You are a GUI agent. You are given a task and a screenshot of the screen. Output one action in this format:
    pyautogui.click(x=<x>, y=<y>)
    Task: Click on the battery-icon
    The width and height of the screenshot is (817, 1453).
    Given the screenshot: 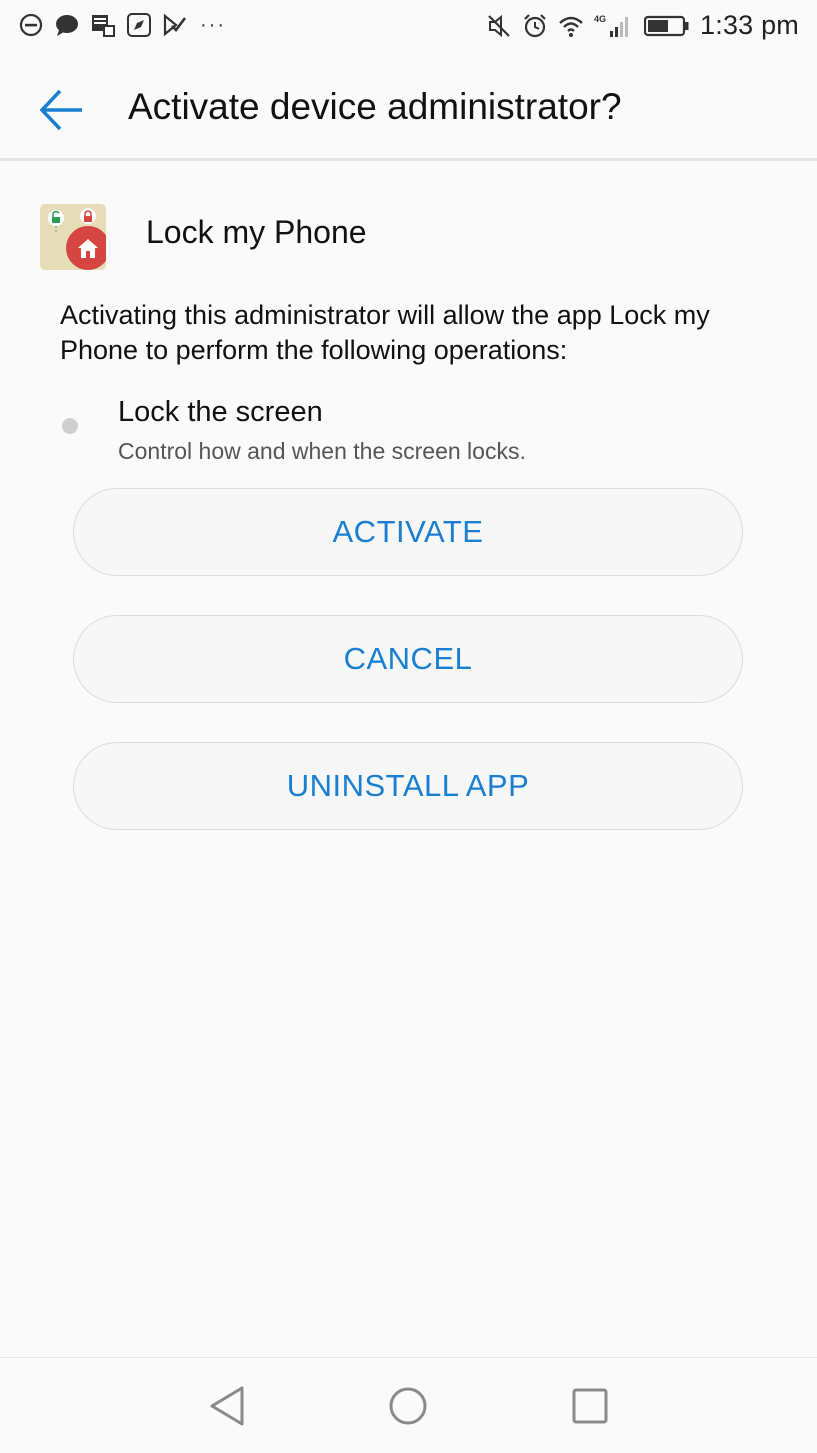 What is the action you would take?
    pyautogui.click(x=666, y=25)
    